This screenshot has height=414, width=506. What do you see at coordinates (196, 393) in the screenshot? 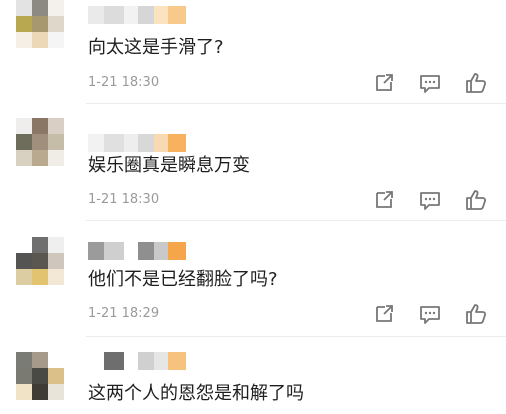
I see `comment-text: 这两个人的恩怨是和解了吗` at bounding box center [196, 393].